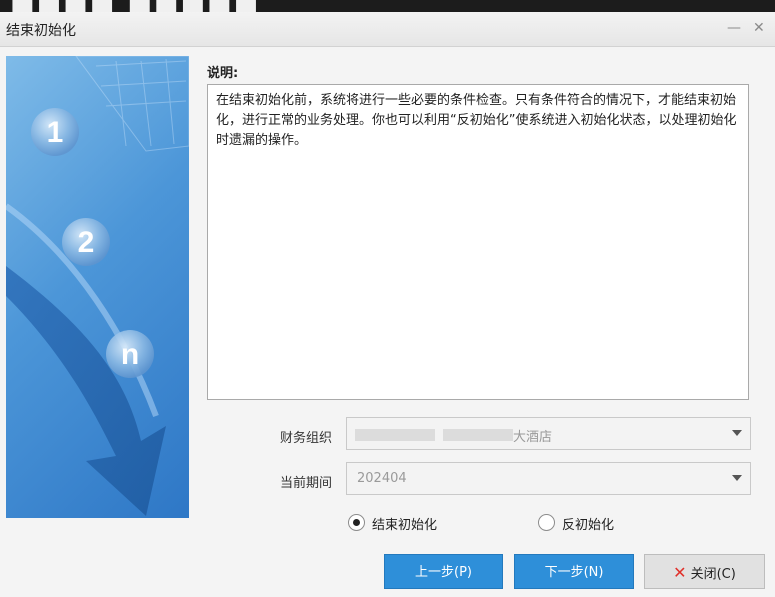 This screenshot has height=597, width=775. What do you see at coordinates (86, 242) in the screenshot?
I see `step-2-label: 2` at bounding box center [86, 242].